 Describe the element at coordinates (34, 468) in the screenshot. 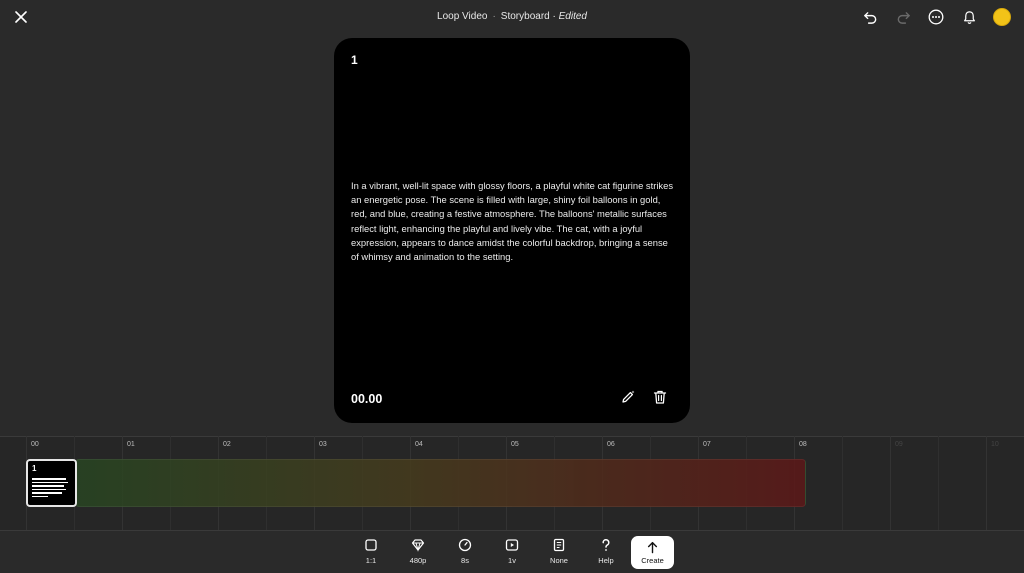

I see `thumbnail-number: 1` at that location.